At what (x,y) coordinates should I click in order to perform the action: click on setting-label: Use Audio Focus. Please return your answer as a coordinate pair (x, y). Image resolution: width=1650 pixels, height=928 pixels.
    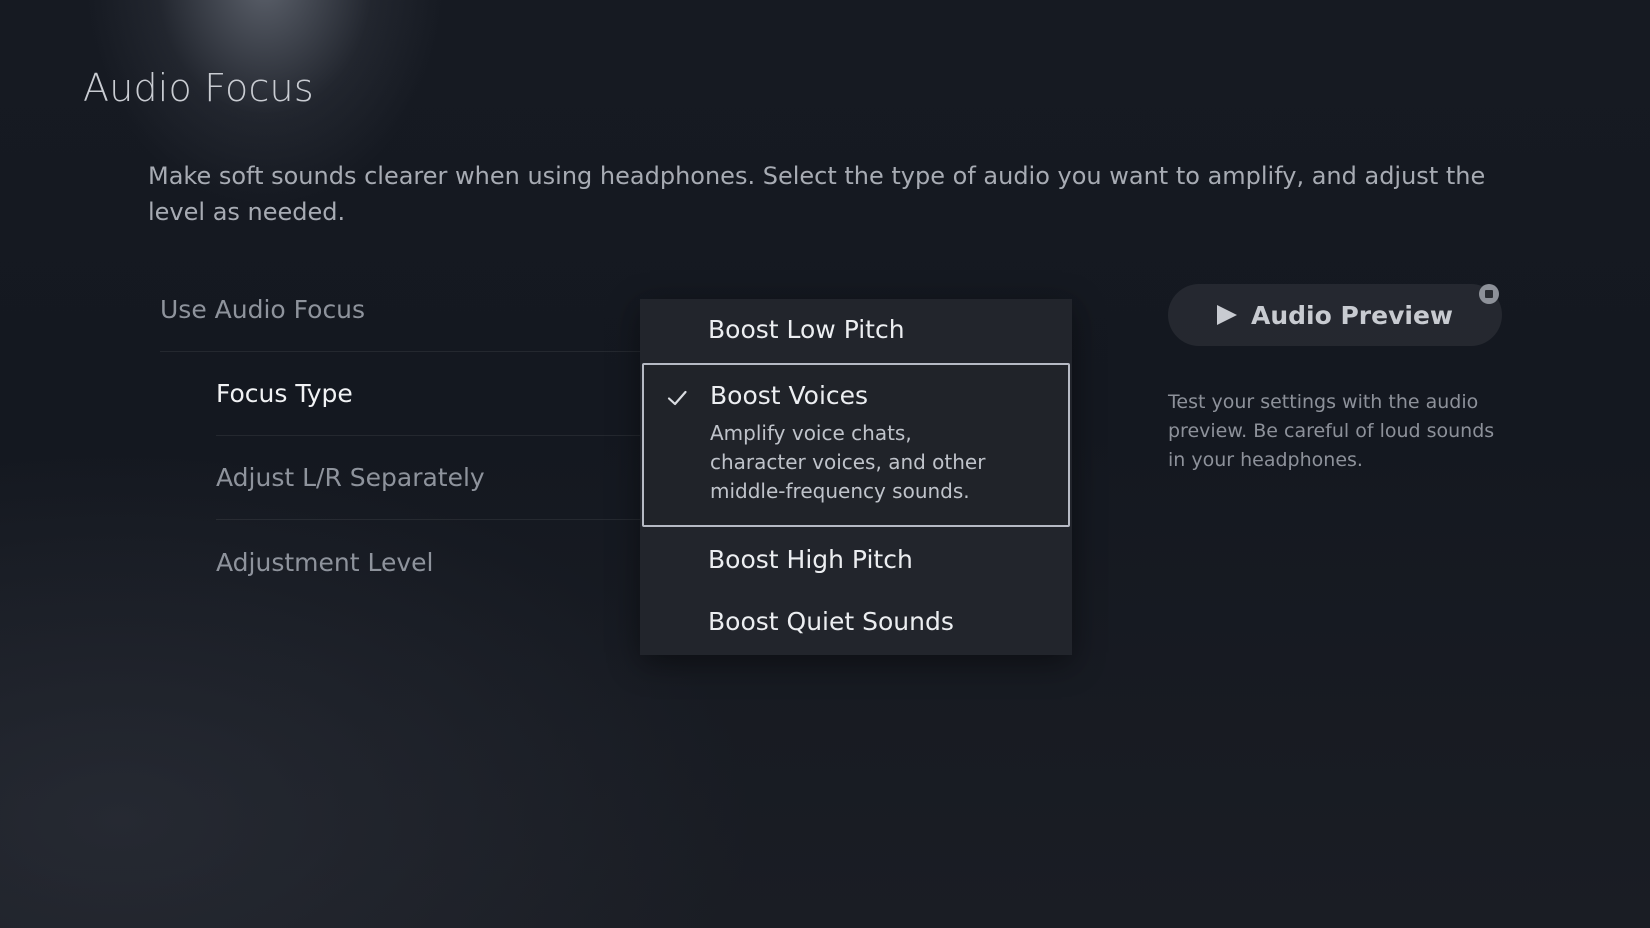
    Looking at the image, I should click on (263, 309).